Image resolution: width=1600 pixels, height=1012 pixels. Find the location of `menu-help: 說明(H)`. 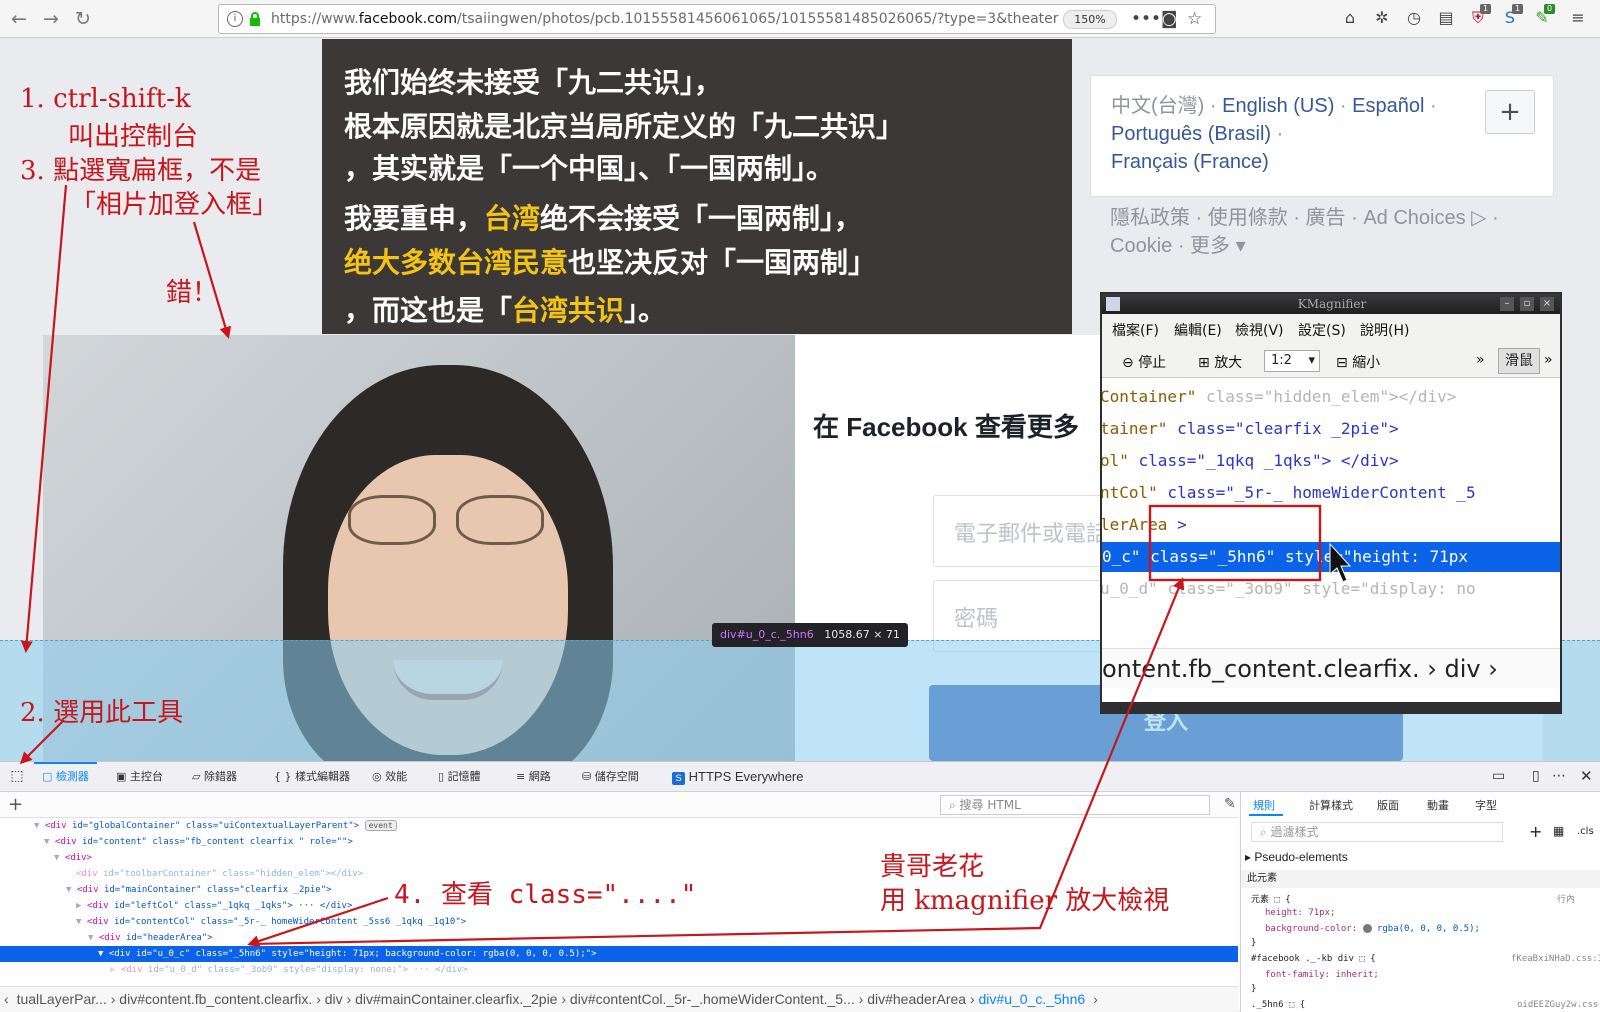

menu-help: 說明(H) is located at coordinates (1384, 330).